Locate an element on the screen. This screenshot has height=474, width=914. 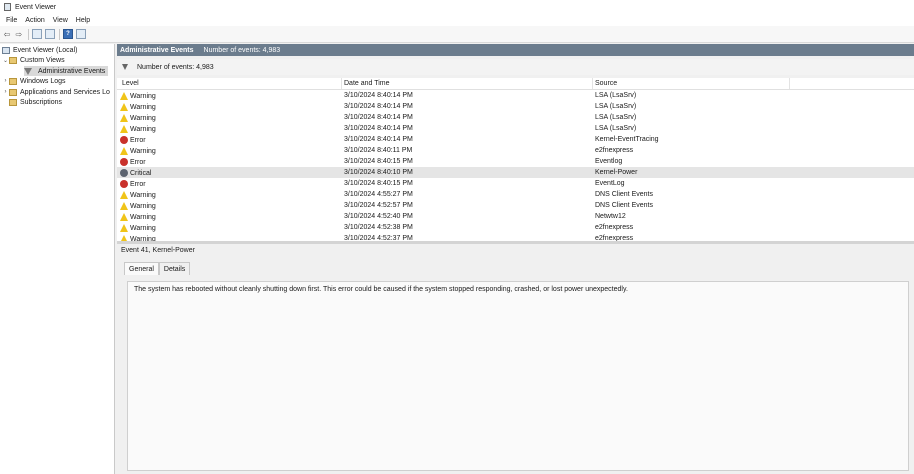
detail-tabs: General Details is located at coordinates (157, 268).